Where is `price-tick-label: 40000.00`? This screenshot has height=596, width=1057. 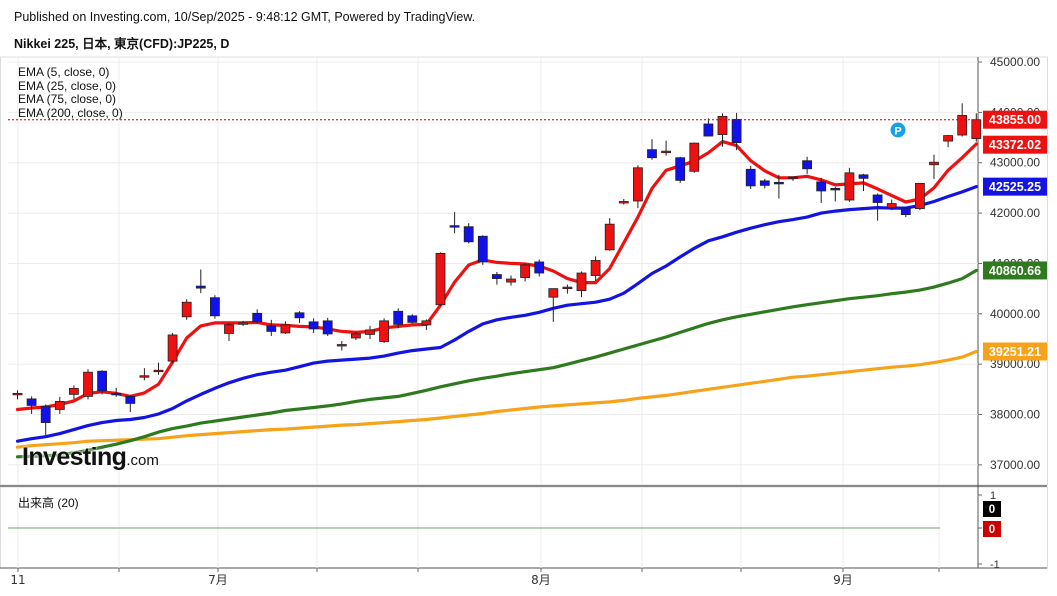
price-tick-label: 40000.00 is located at coordinates (1015, 314).